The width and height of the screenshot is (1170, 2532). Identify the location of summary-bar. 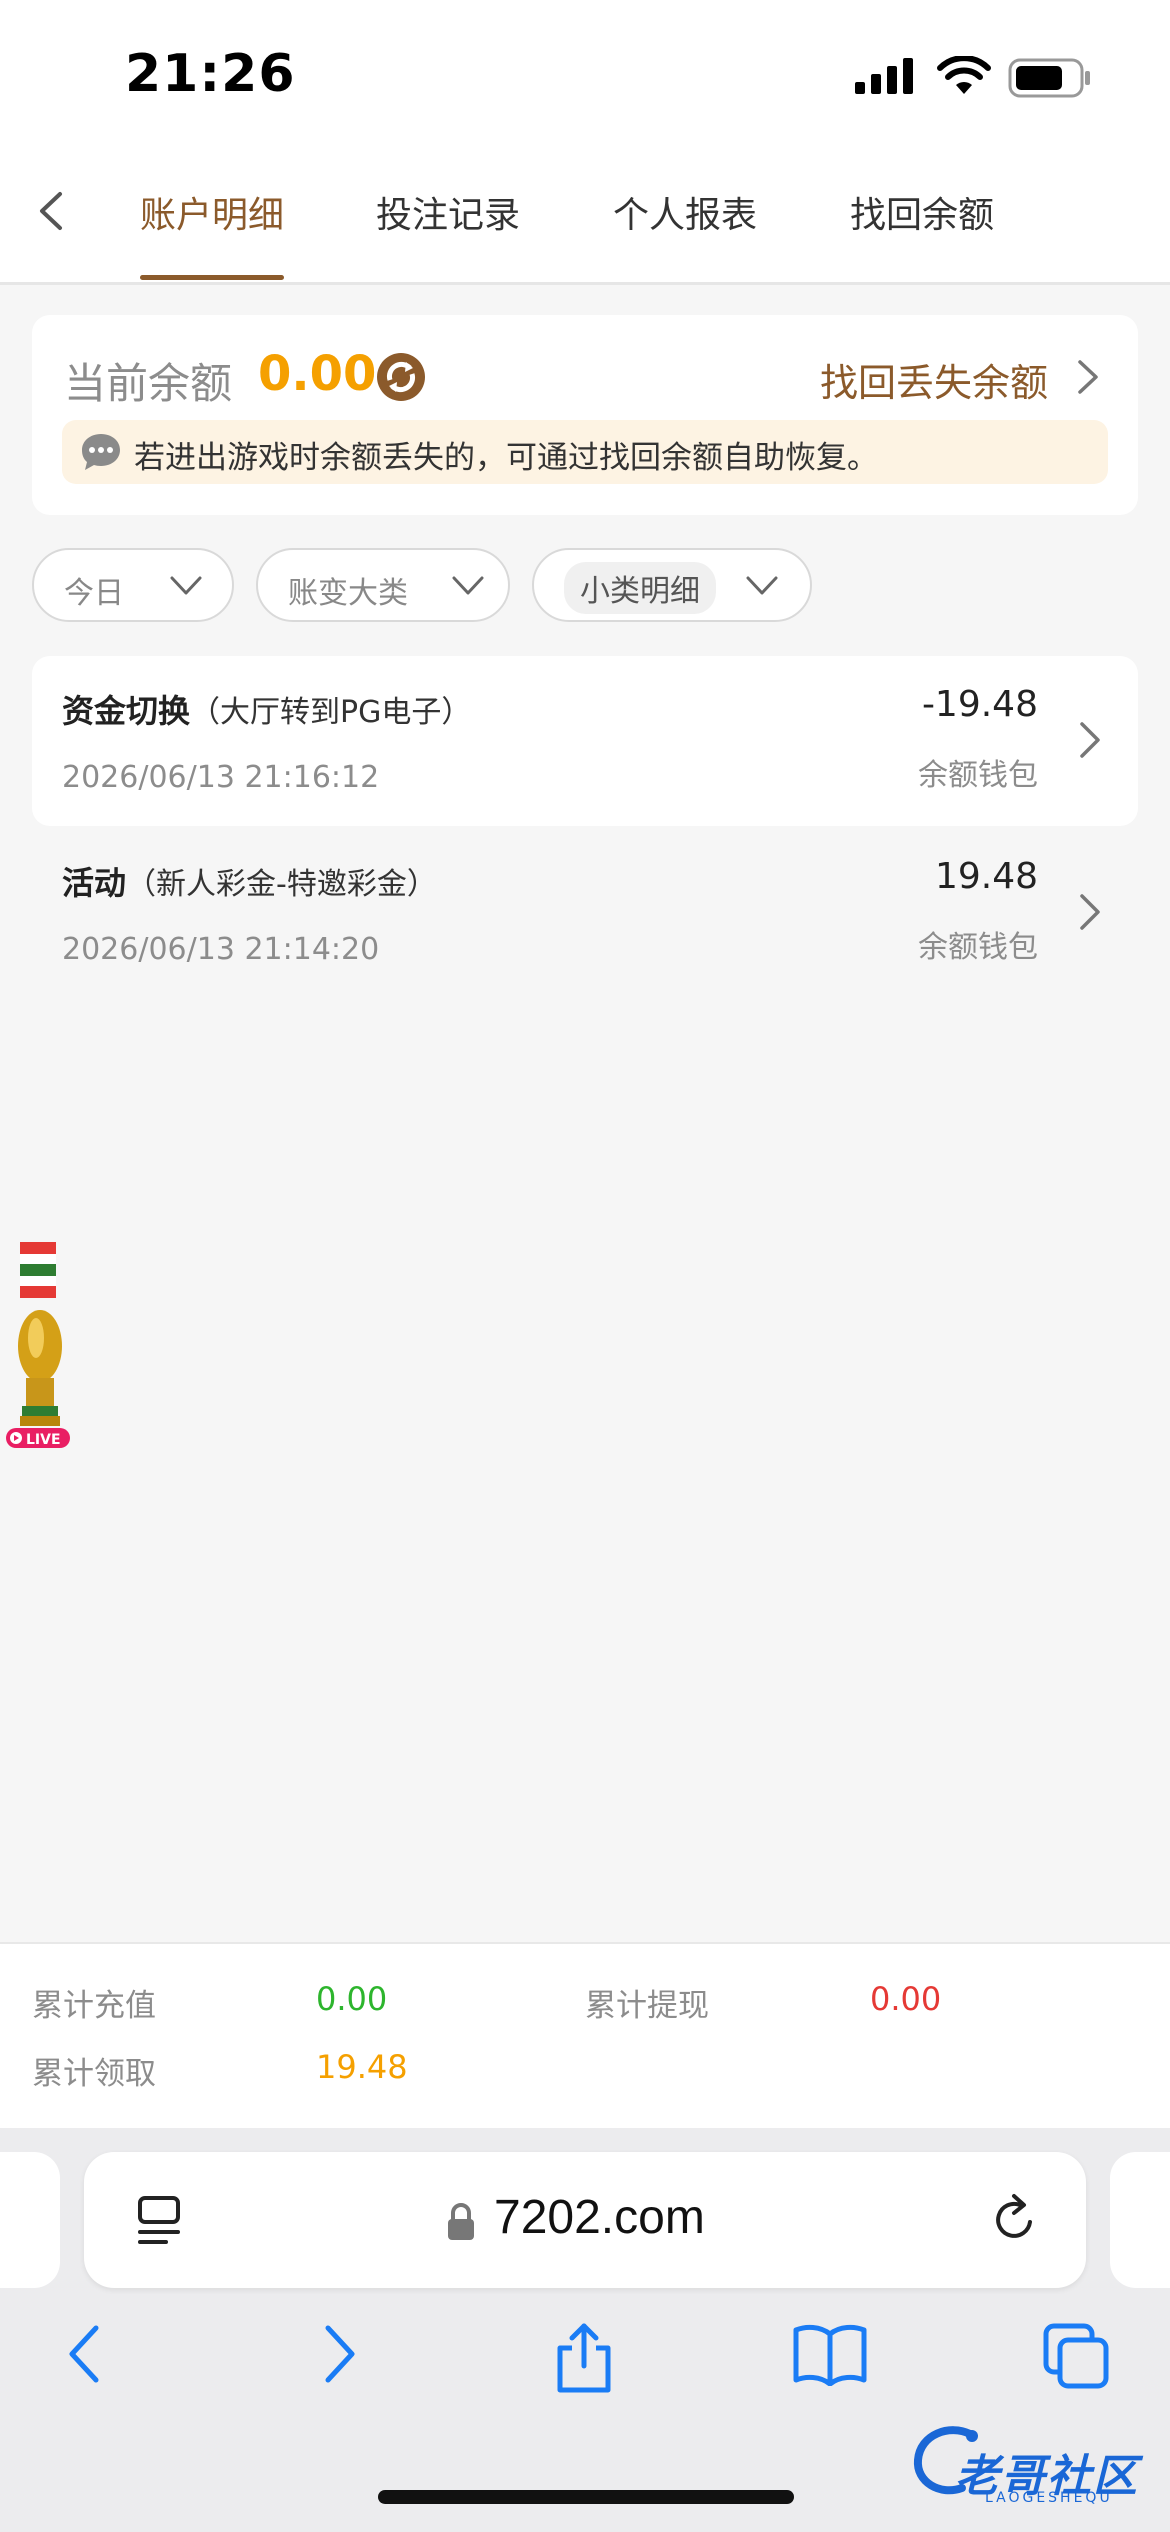
(585, 2036).